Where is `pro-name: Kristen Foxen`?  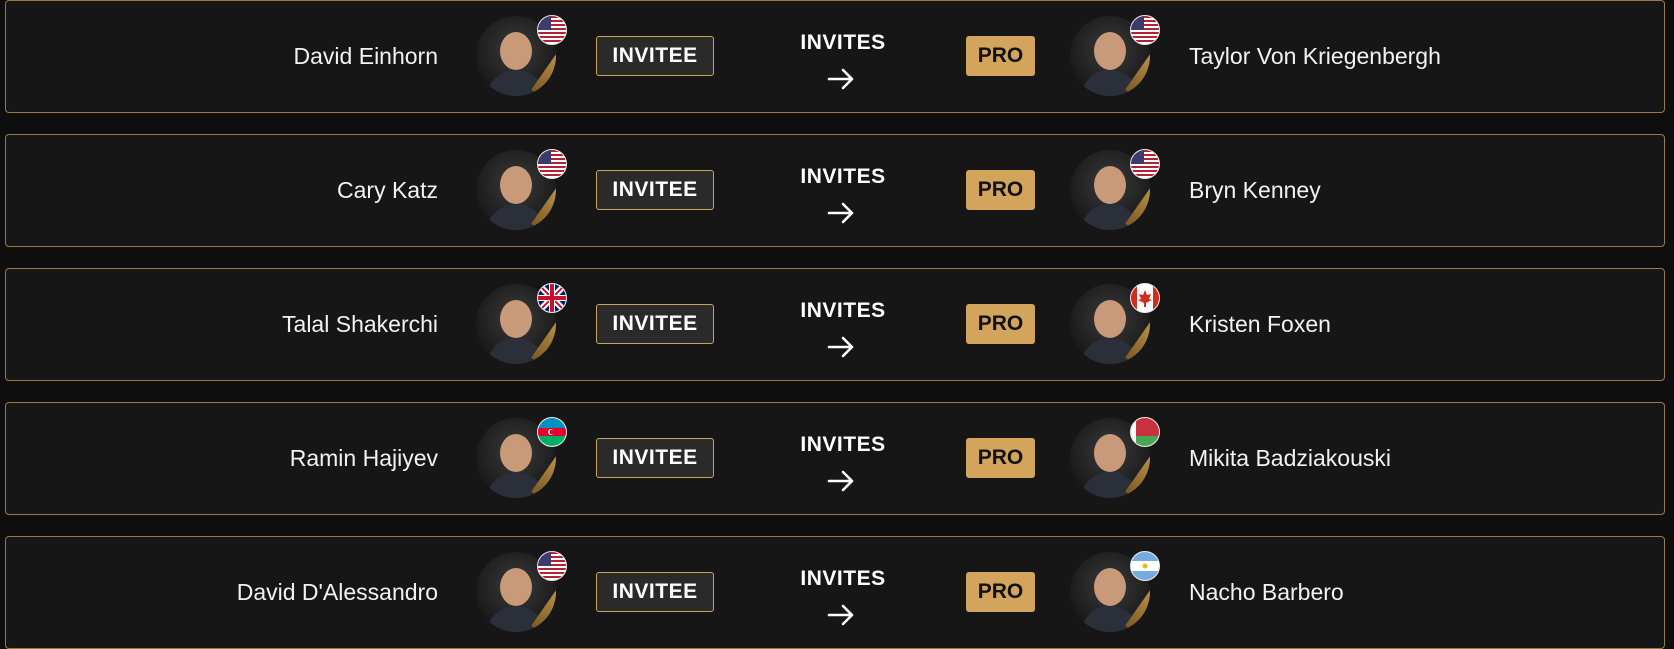
pro-name: Kristen Foxen is located at coordinates (1260, 324).